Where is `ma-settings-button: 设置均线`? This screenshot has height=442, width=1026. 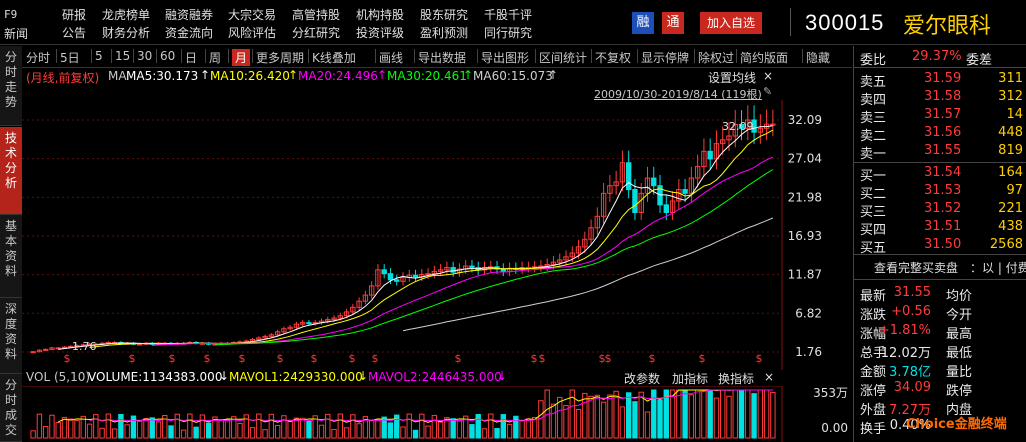 ma-settings-button: 设置均线 is located at coordinates (732, 77).